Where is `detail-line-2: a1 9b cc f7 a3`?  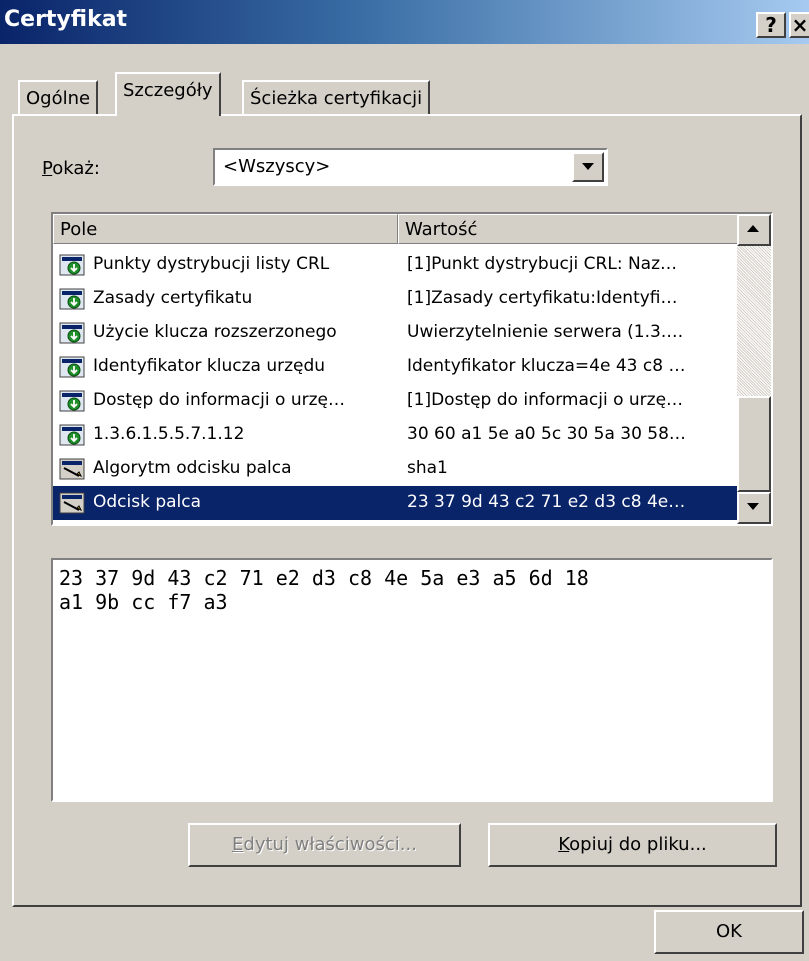 detail-line-2: a1 9b cc f7 a3 is located at coordinates (143, 602).